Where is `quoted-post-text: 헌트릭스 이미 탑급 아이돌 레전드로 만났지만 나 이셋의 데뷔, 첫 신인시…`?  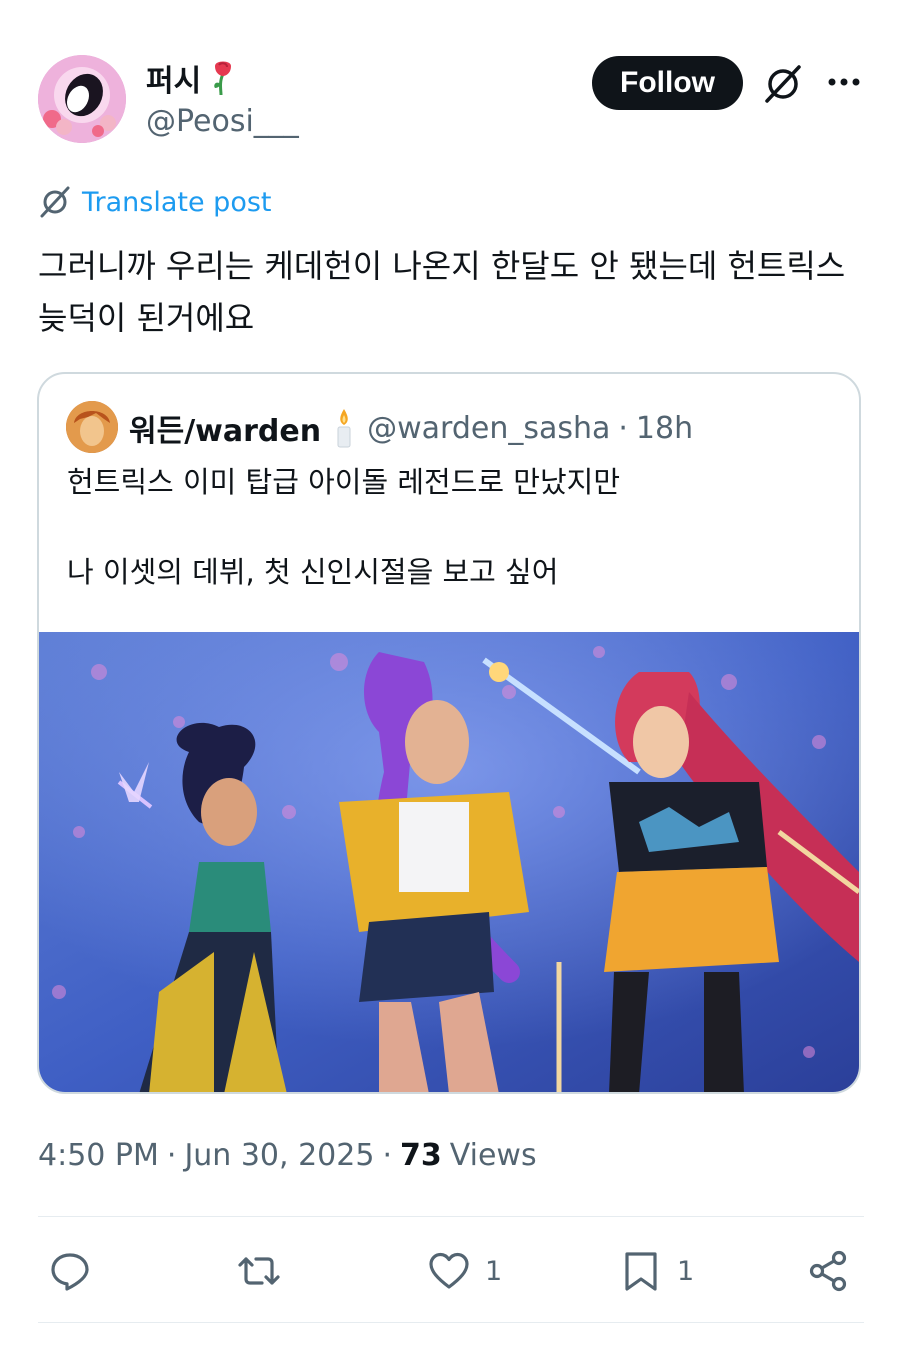
quoted-post-text: 헌트릭스 이미 탑급 아이돌 레전드로 만났지만 나 이셋의 데뷔, 첫 신인시… is located at coordinates (344, 527).